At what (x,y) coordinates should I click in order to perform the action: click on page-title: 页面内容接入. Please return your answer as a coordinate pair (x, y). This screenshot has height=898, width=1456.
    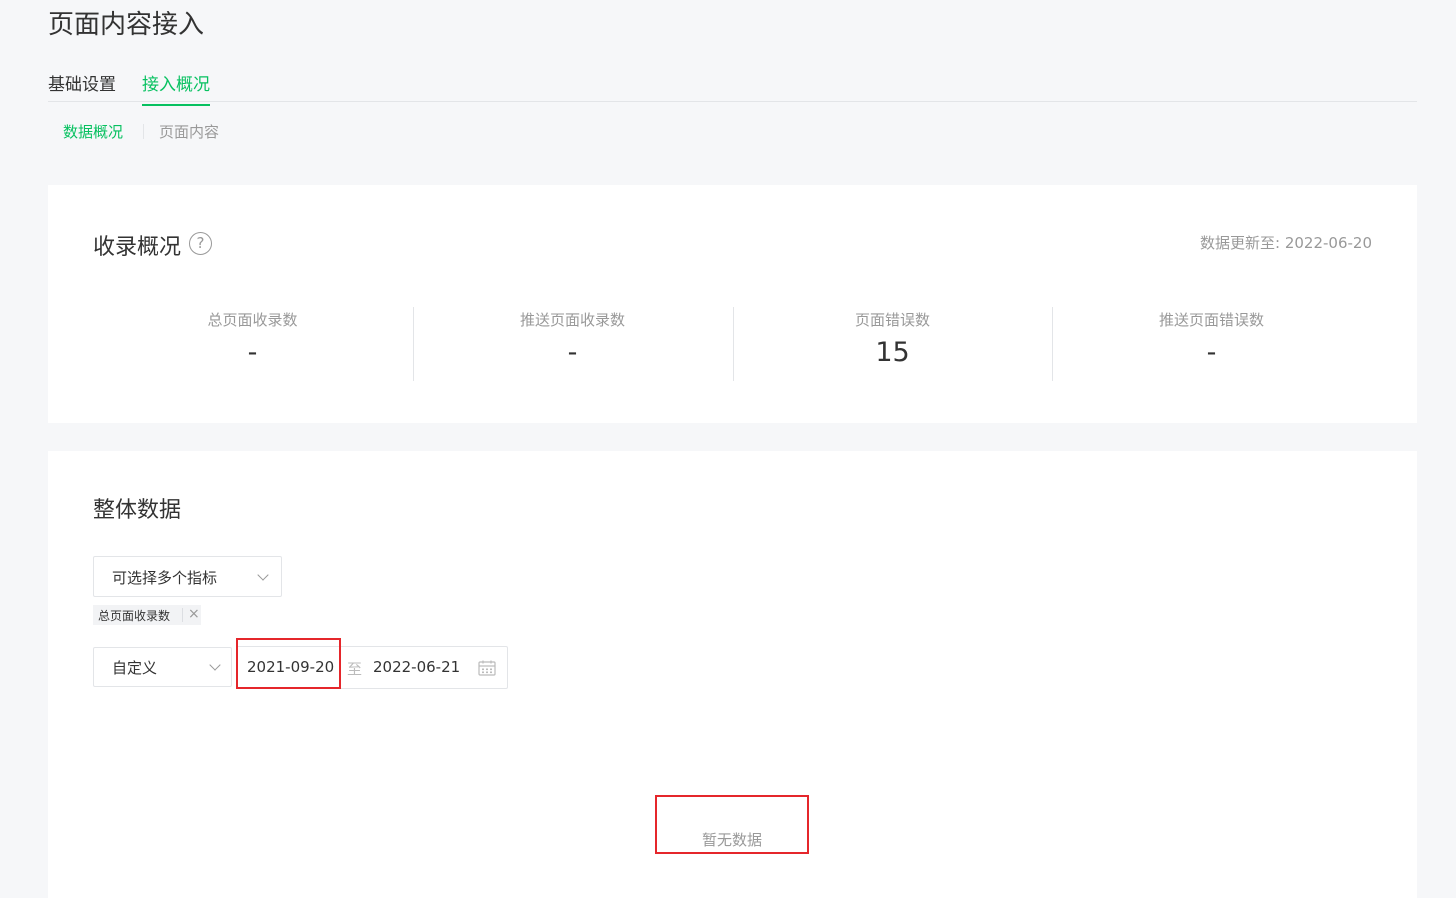
    Looking at the image, I should click on (126, 25).